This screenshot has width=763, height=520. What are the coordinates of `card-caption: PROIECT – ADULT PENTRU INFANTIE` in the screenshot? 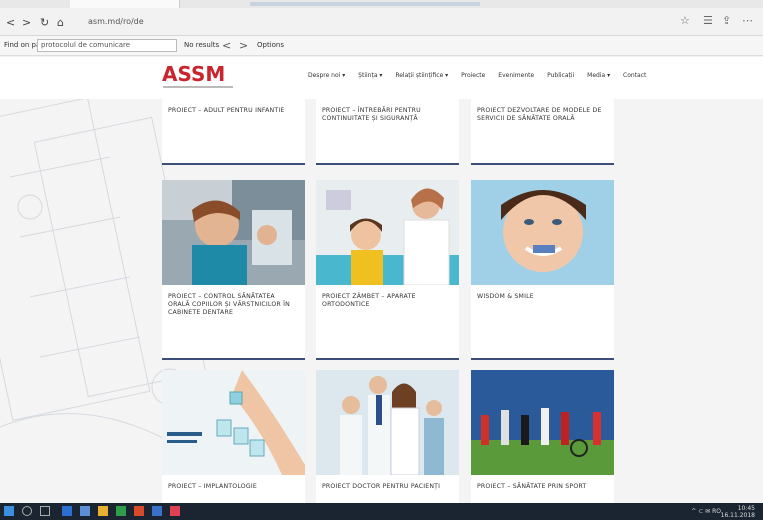 It's located at (226, 110).